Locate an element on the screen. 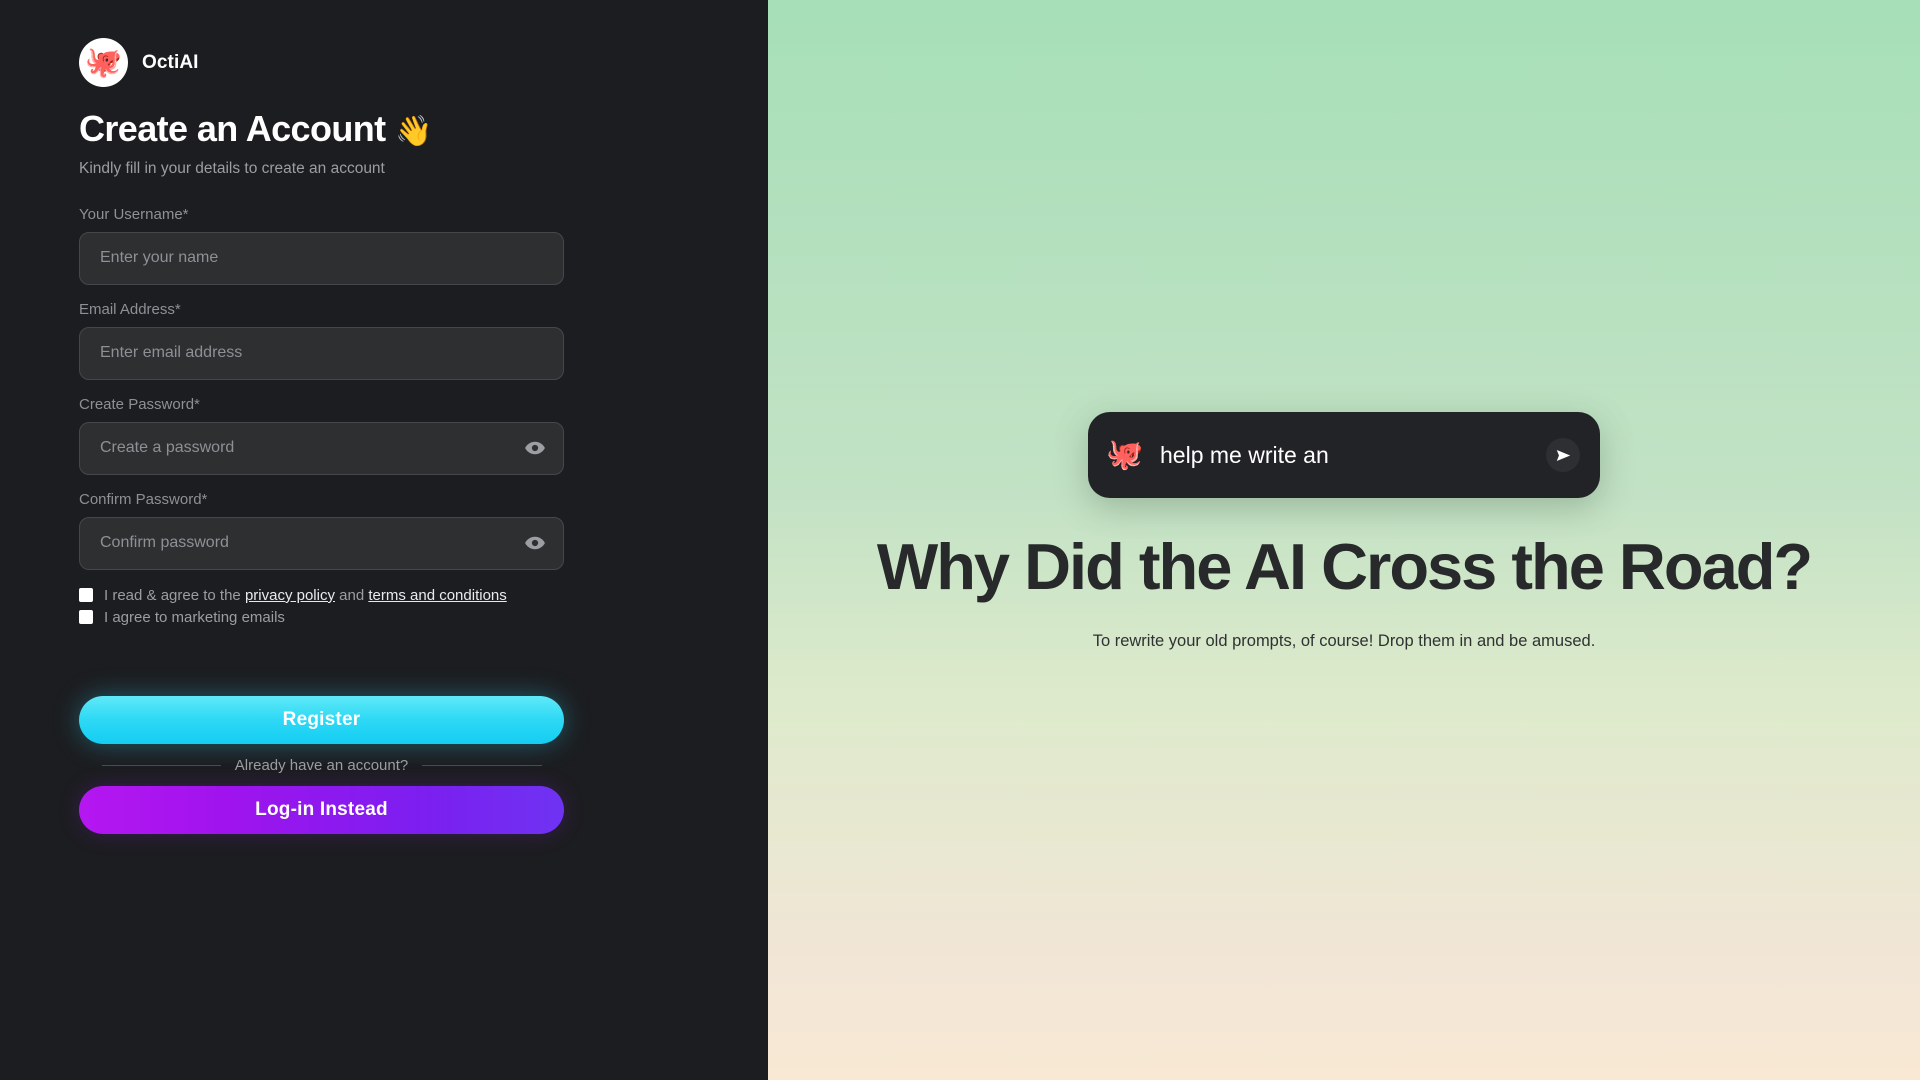 The height and width of the screenshot is (1080, 1920). send-icon is located at coordinates (1563, 455).